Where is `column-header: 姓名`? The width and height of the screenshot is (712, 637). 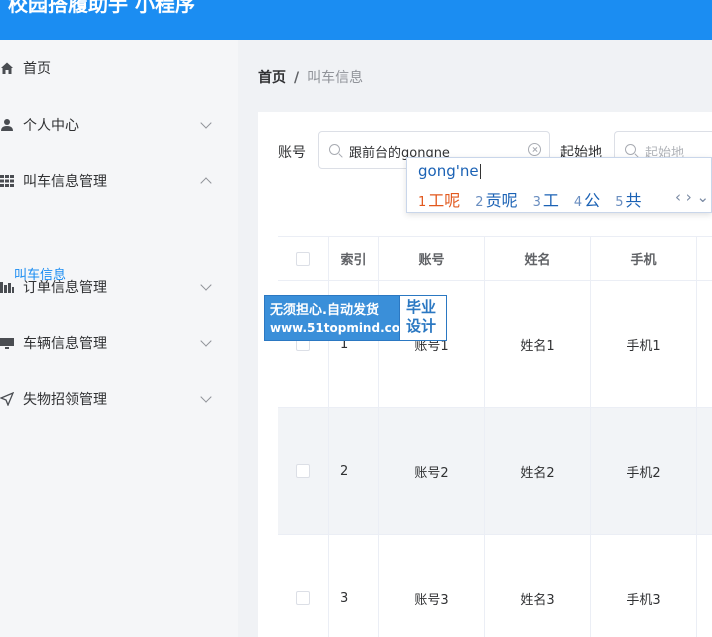
column-header: 姓名 is located at coordinates (537, 258).